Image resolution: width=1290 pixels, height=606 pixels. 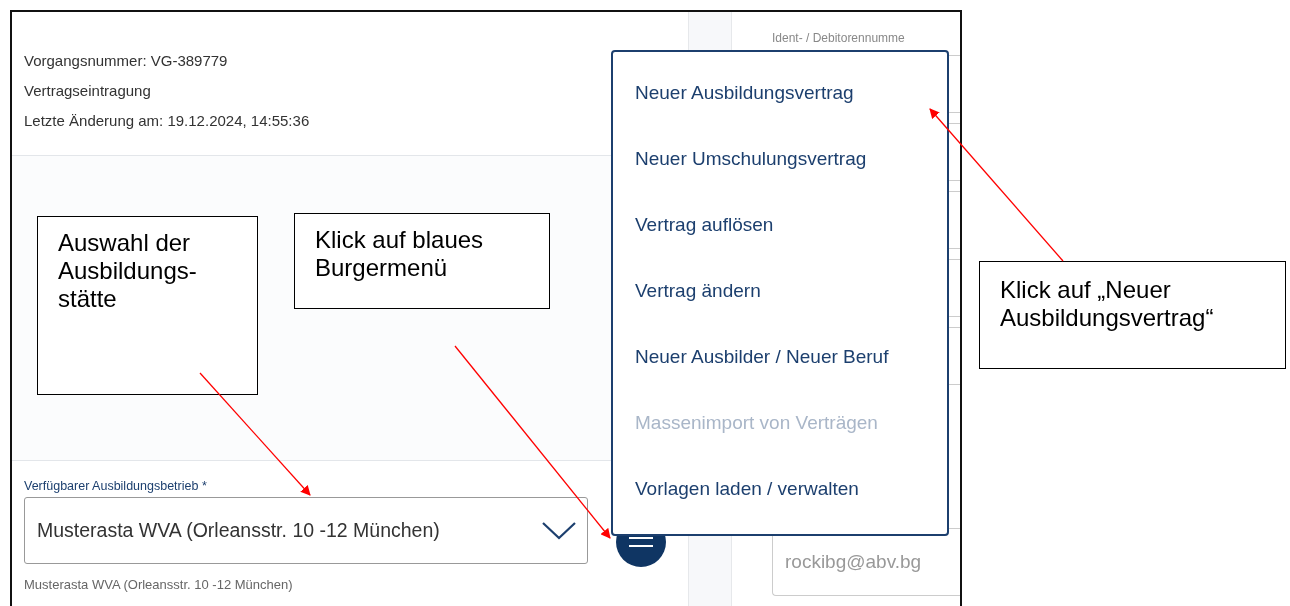 What do you see at coordinates (559, 530) in the screenshot?
I see `chevron-down-icon` at bounding box center [559, 530].